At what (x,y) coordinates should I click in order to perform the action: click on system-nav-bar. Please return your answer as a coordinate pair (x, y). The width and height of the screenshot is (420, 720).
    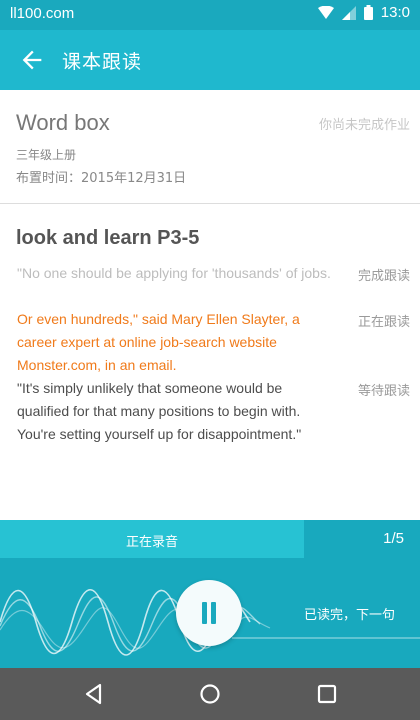
    Looking at the image, I should click on (210, 694).